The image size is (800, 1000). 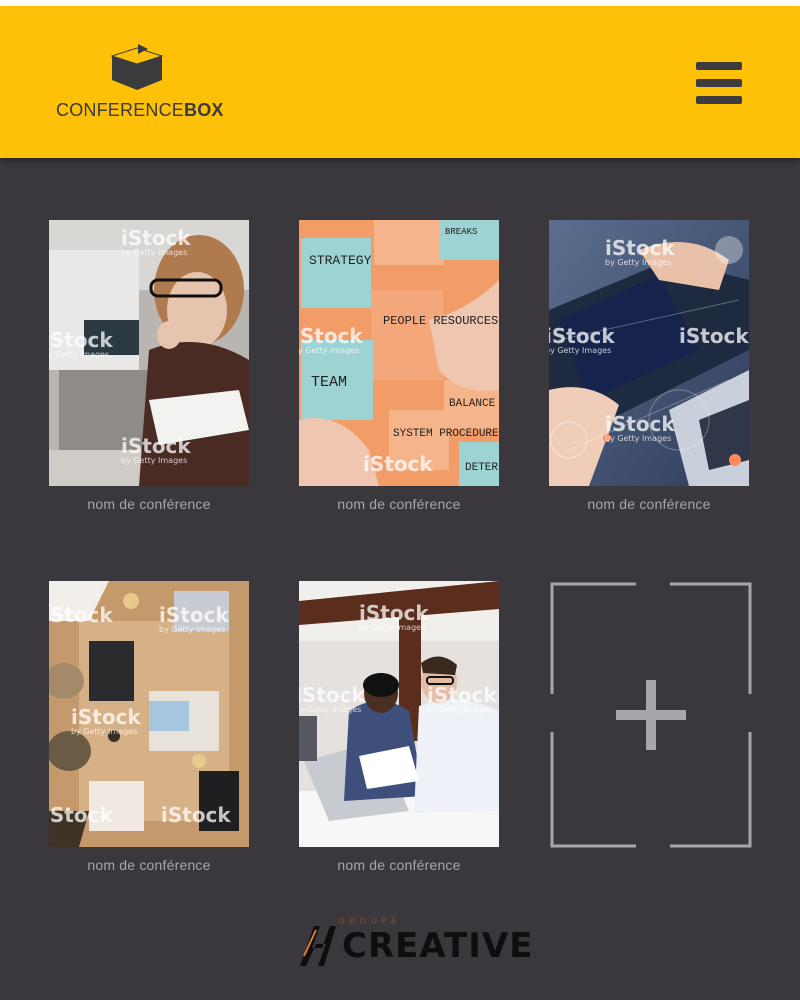 I want to click on woman-reading-photo, so click(x=149, y=353).